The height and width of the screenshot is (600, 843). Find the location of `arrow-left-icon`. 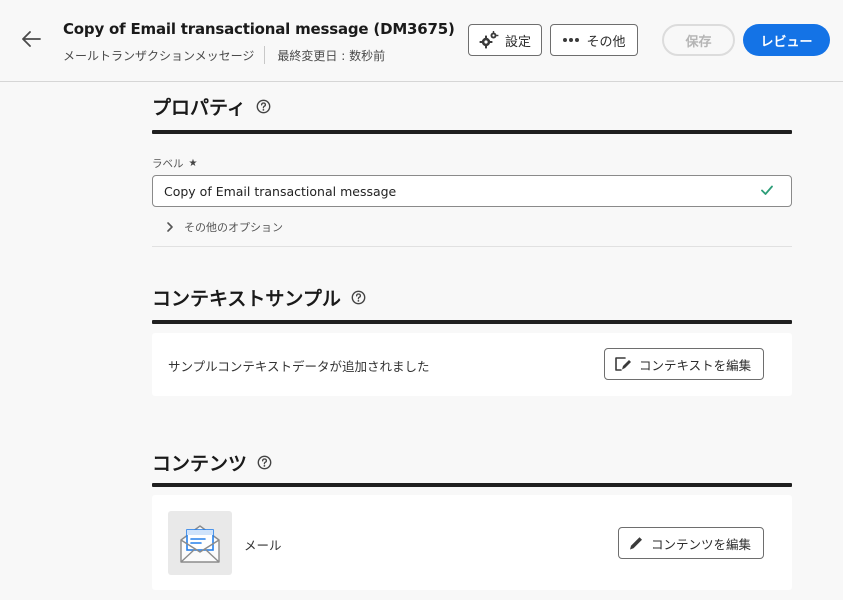

arrow-left-icon is located at coordinates (31, 39).